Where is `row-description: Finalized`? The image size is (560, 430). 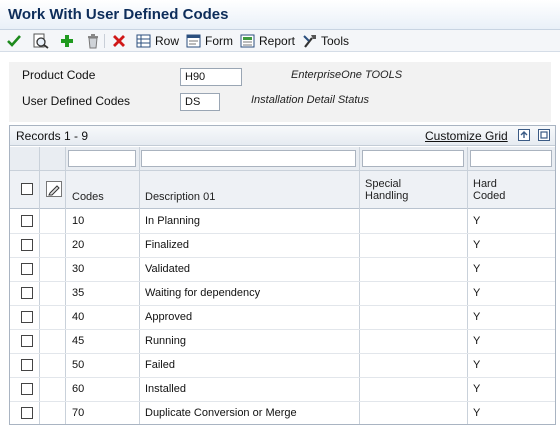
row-description: Finalized is located at coordinates (167, 245).